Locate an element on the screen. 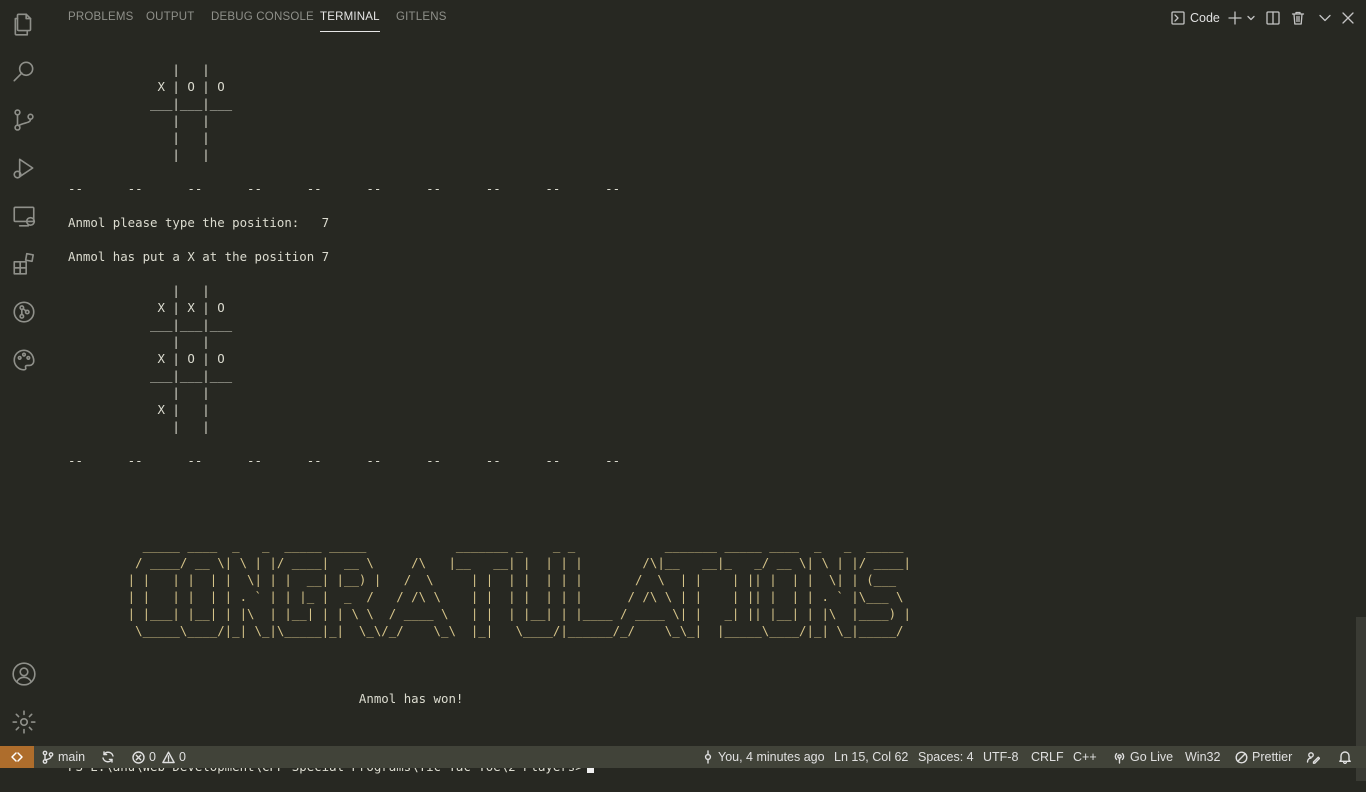 The height and width of the screenshot is (792, 1366). terminal-shell-selector: Code is located at coordinates (1195, 18).